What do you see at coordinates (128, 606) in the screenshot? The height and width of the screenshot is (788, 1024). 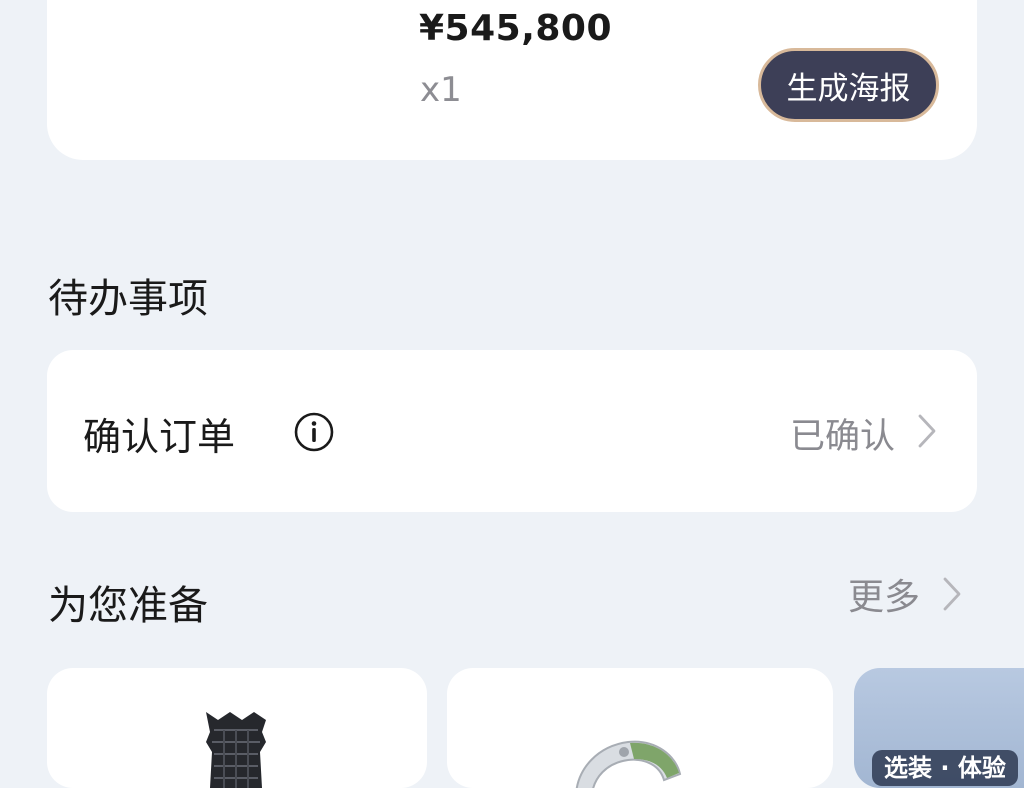 I see `prepared-section-title: 为您准备` at bounding box center [128, 606].